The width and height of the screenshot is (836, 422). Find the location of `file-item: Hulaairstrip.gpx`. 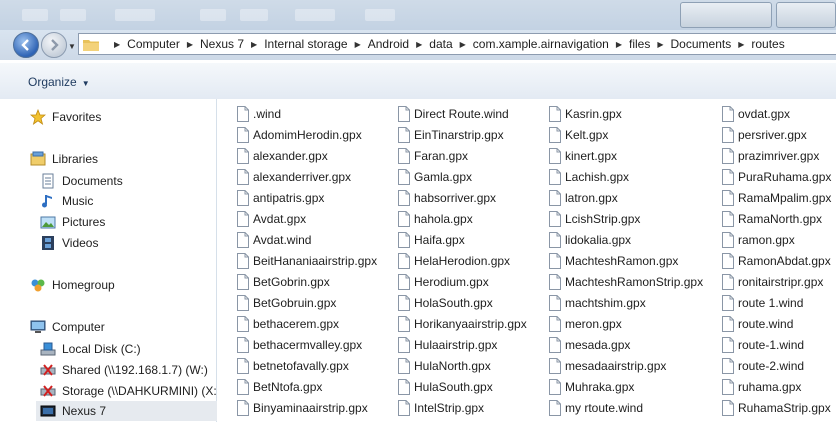

file-item: Hulaairstrip.gpx is located at coordinates (447, 345).